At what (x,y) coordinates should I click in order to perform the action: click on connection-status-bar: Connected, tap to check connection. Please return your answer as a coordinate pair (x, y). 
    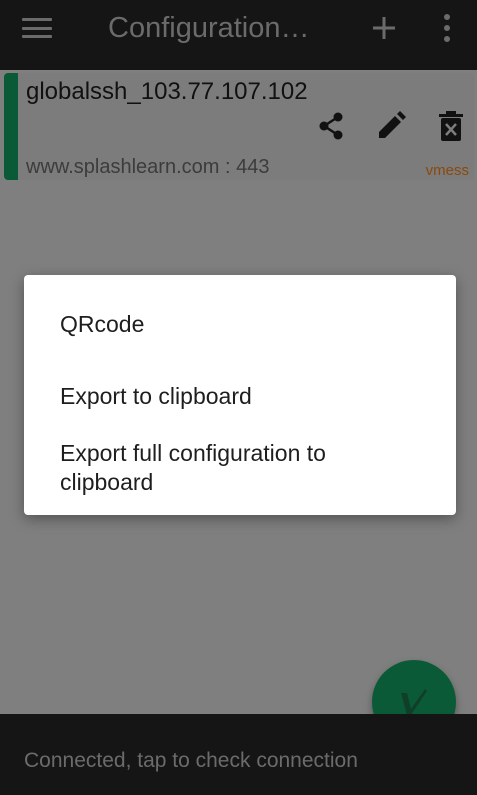
    Looking at the image, I should click on (238, 754).